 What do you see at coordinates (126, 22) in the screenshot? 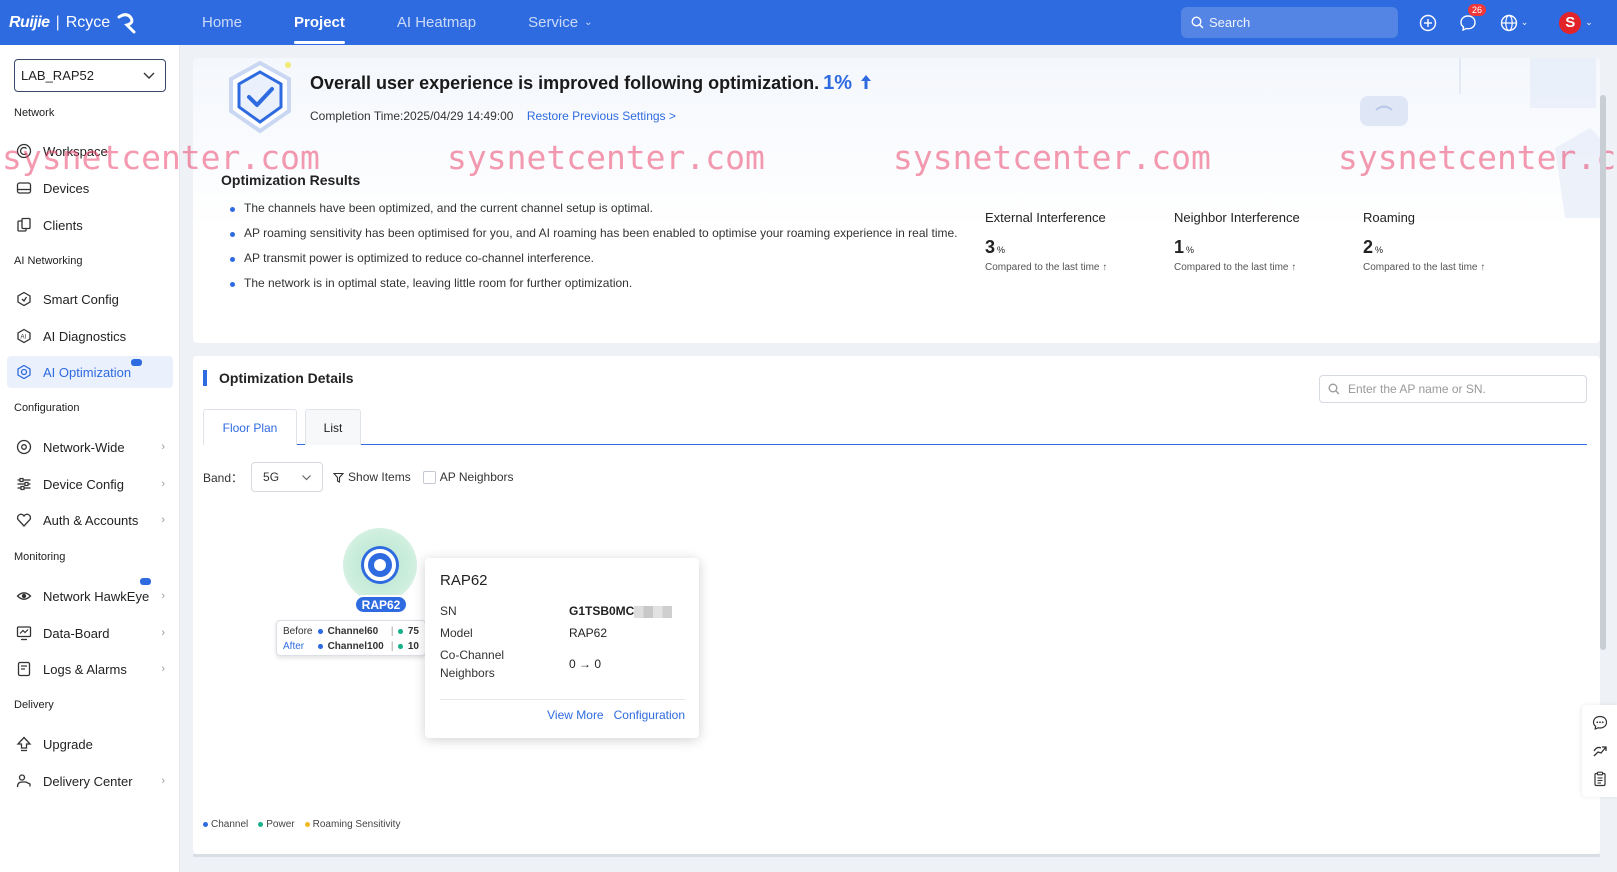
I see `brand-mark-icon` at bounding box center [126, 22].